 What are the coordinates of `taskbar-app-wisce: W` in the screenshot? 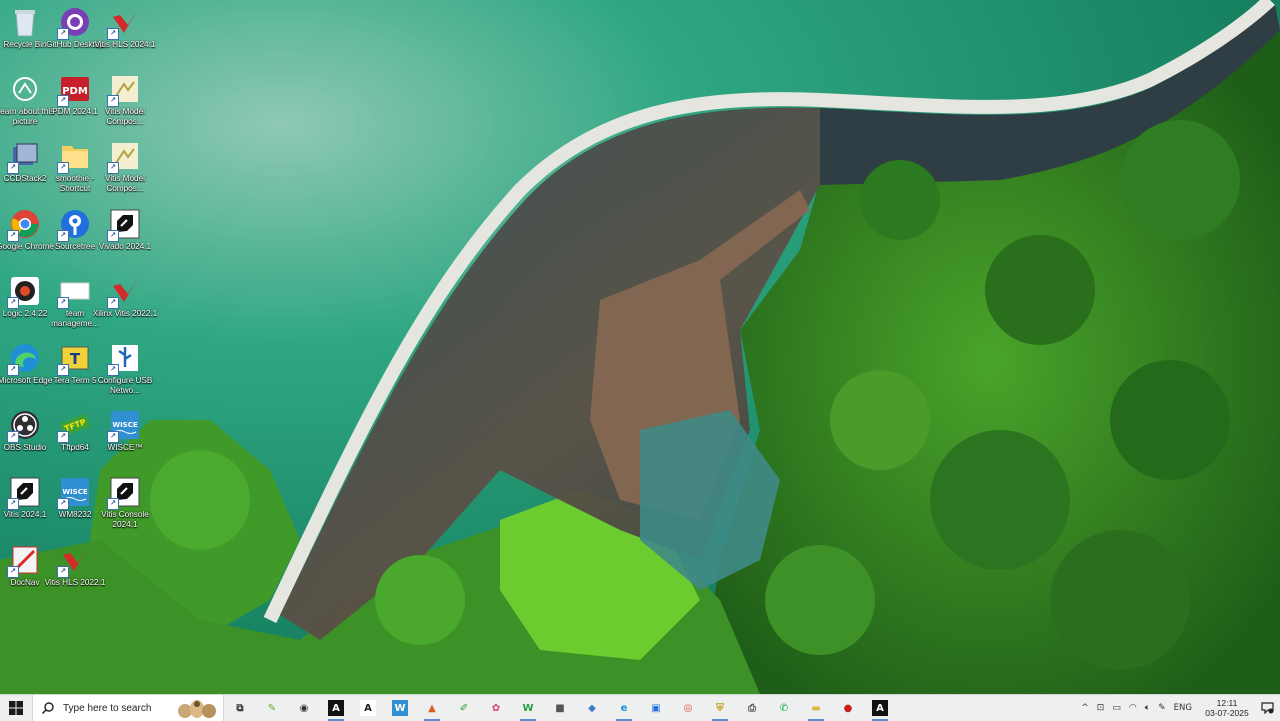 It's located at (400, 708).